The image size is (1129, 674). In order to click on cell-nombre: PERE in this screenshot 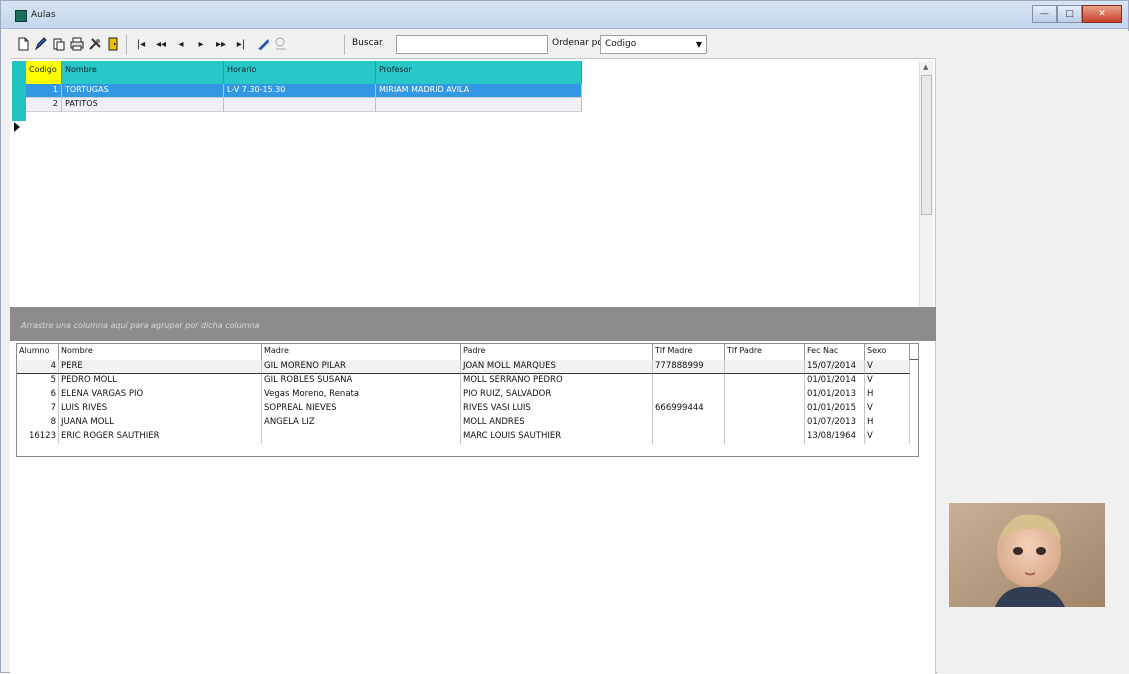, I will do `click(160, 367)`.